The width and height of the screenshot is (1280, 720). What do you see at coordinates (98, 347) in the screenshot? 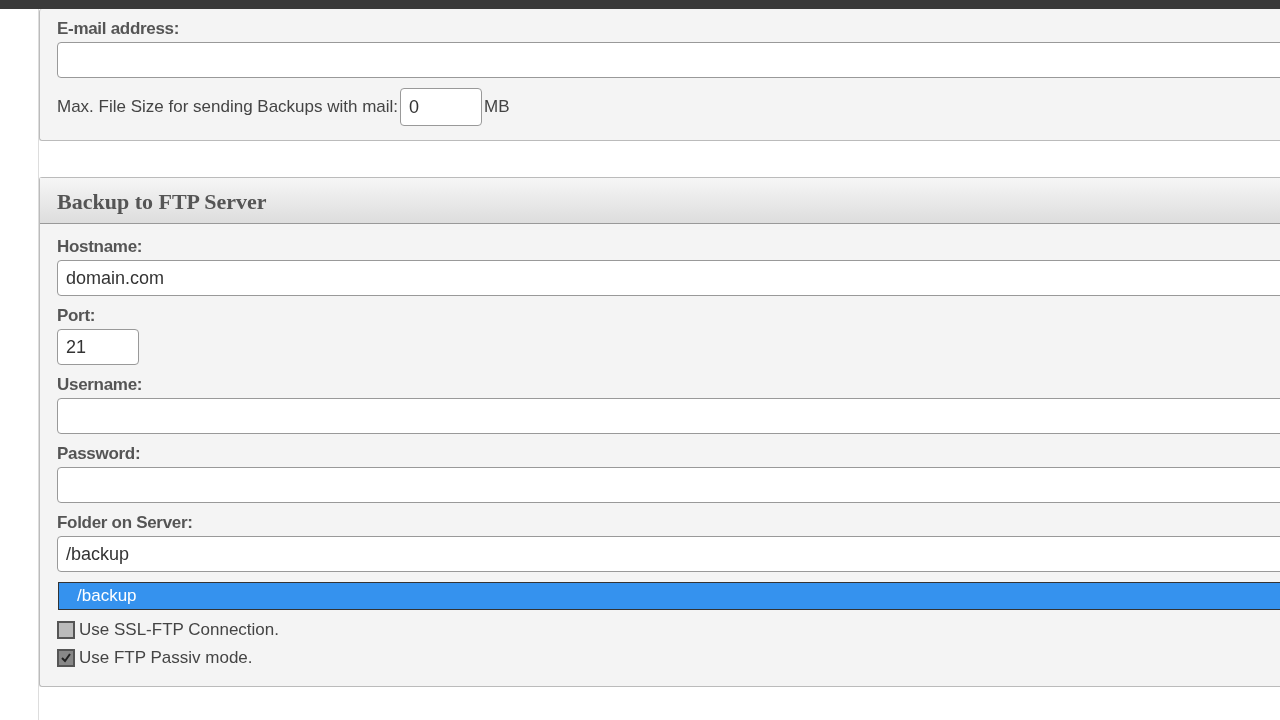
I see `text-field: 21` at bounding box center [98, 347].